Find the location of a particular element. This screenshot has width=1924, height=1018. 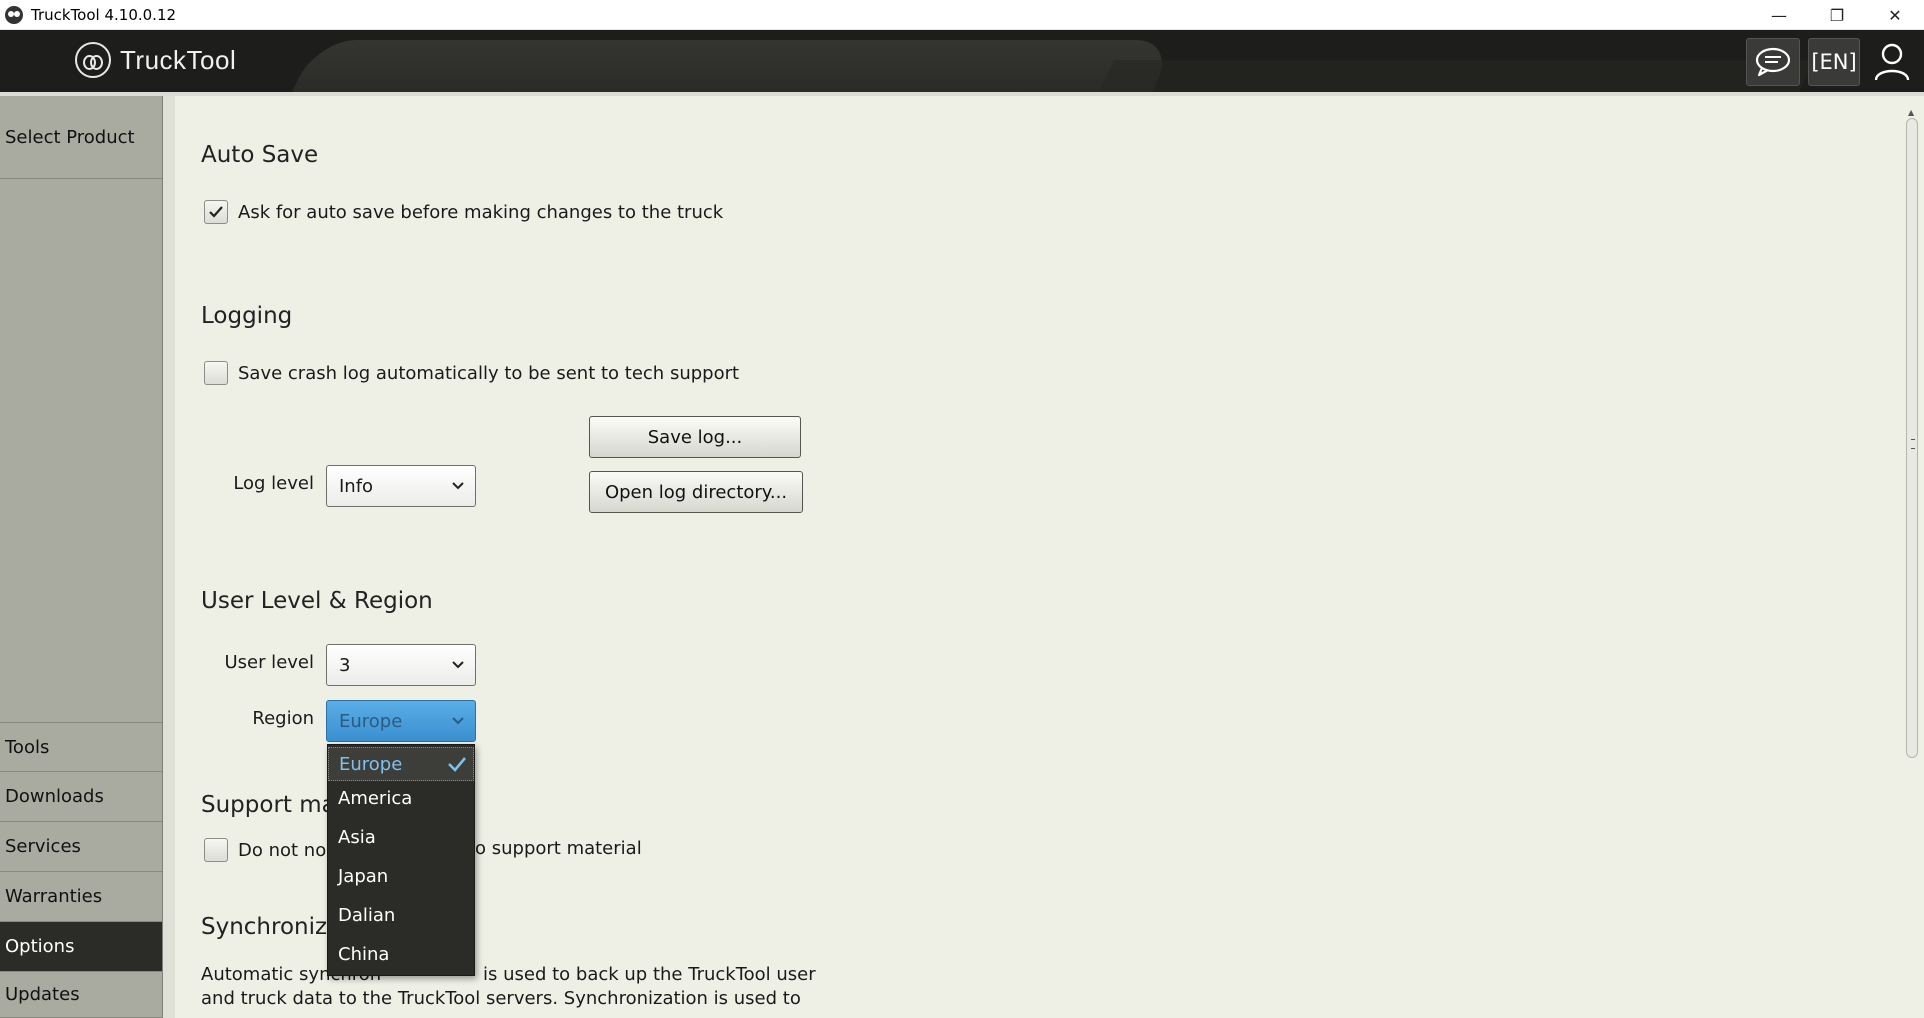

header-actions: [EN] is located at coordinates (1835, 62).